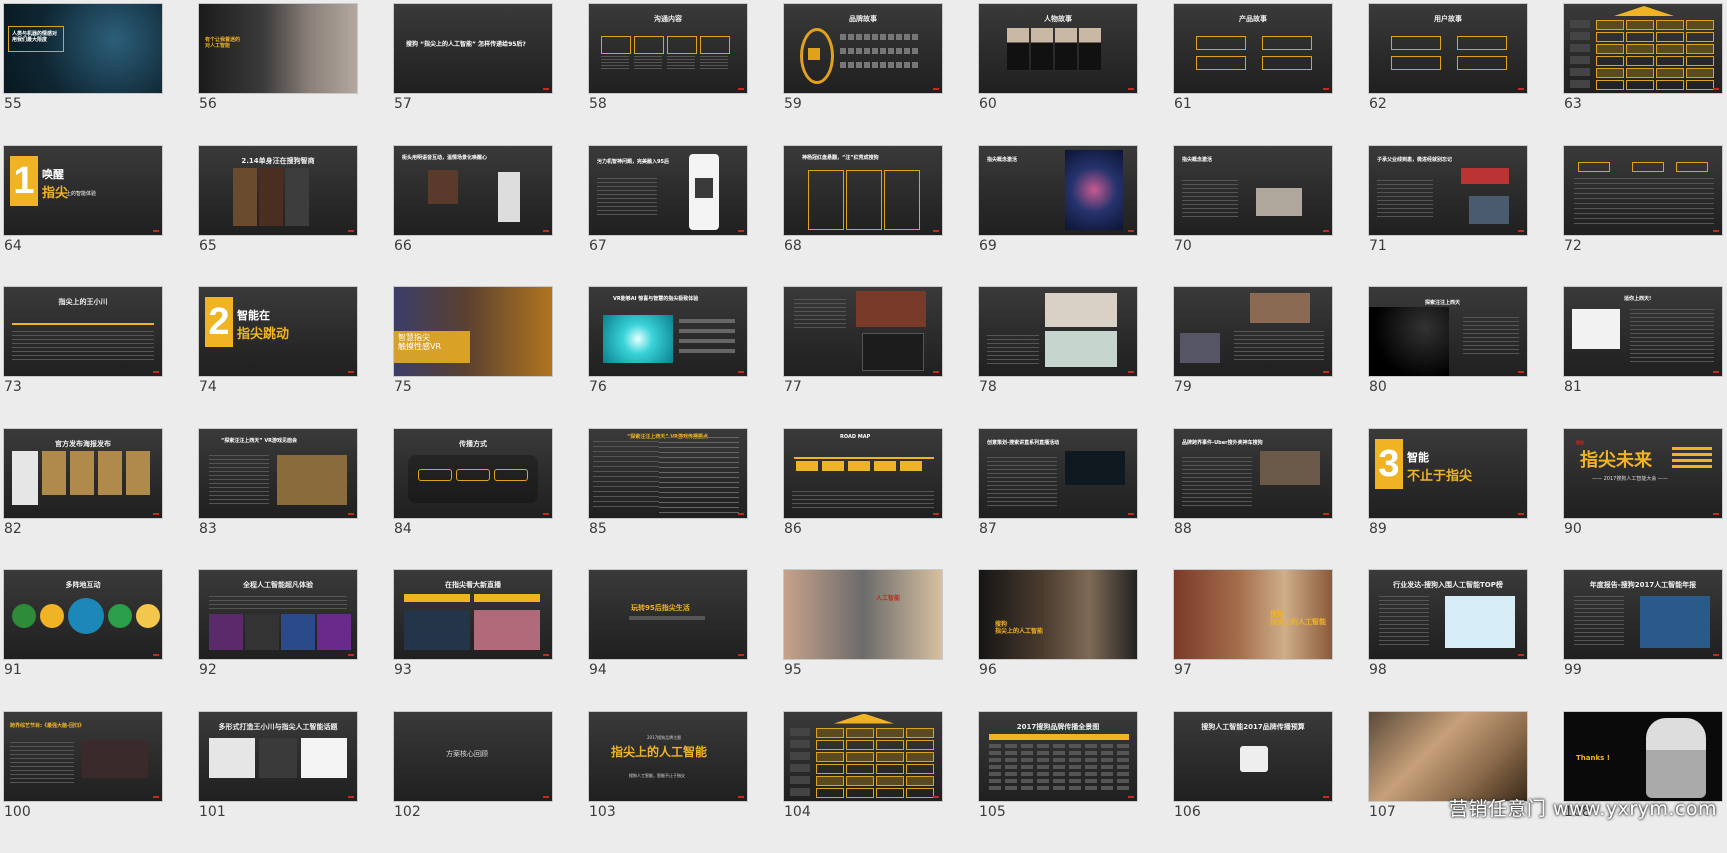 The height and width of the screenshot is (853, 1727). Describe the element at coordinates (1593, 758) in the screenshot. I see `thanks-text: Thanks !` at that location.